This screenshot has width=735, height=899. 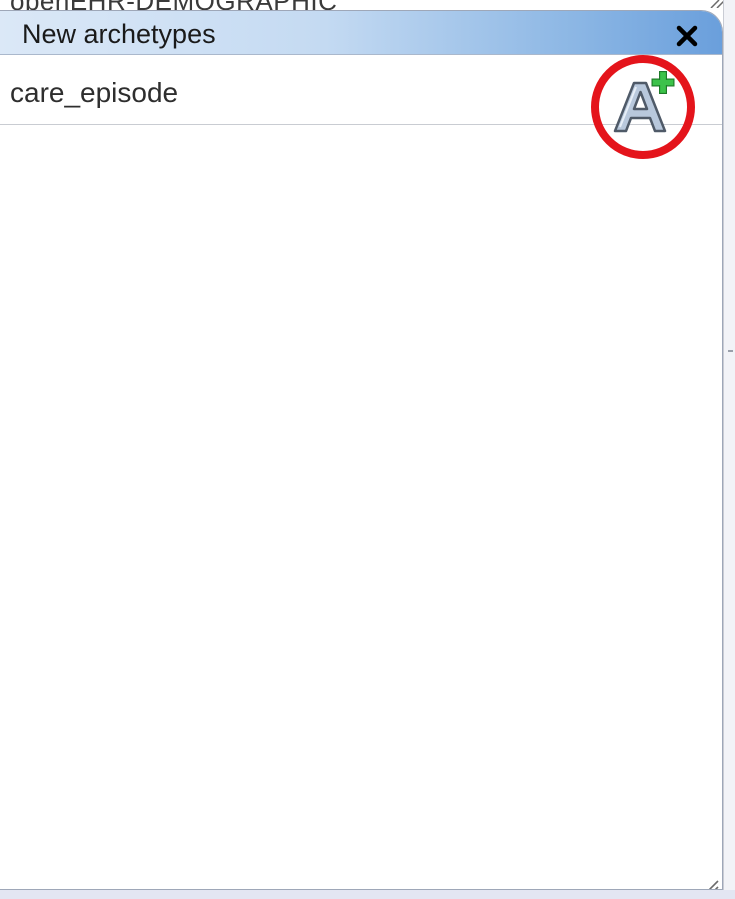 I want to click on resize-grip-icon, so click(x=708, y=883).